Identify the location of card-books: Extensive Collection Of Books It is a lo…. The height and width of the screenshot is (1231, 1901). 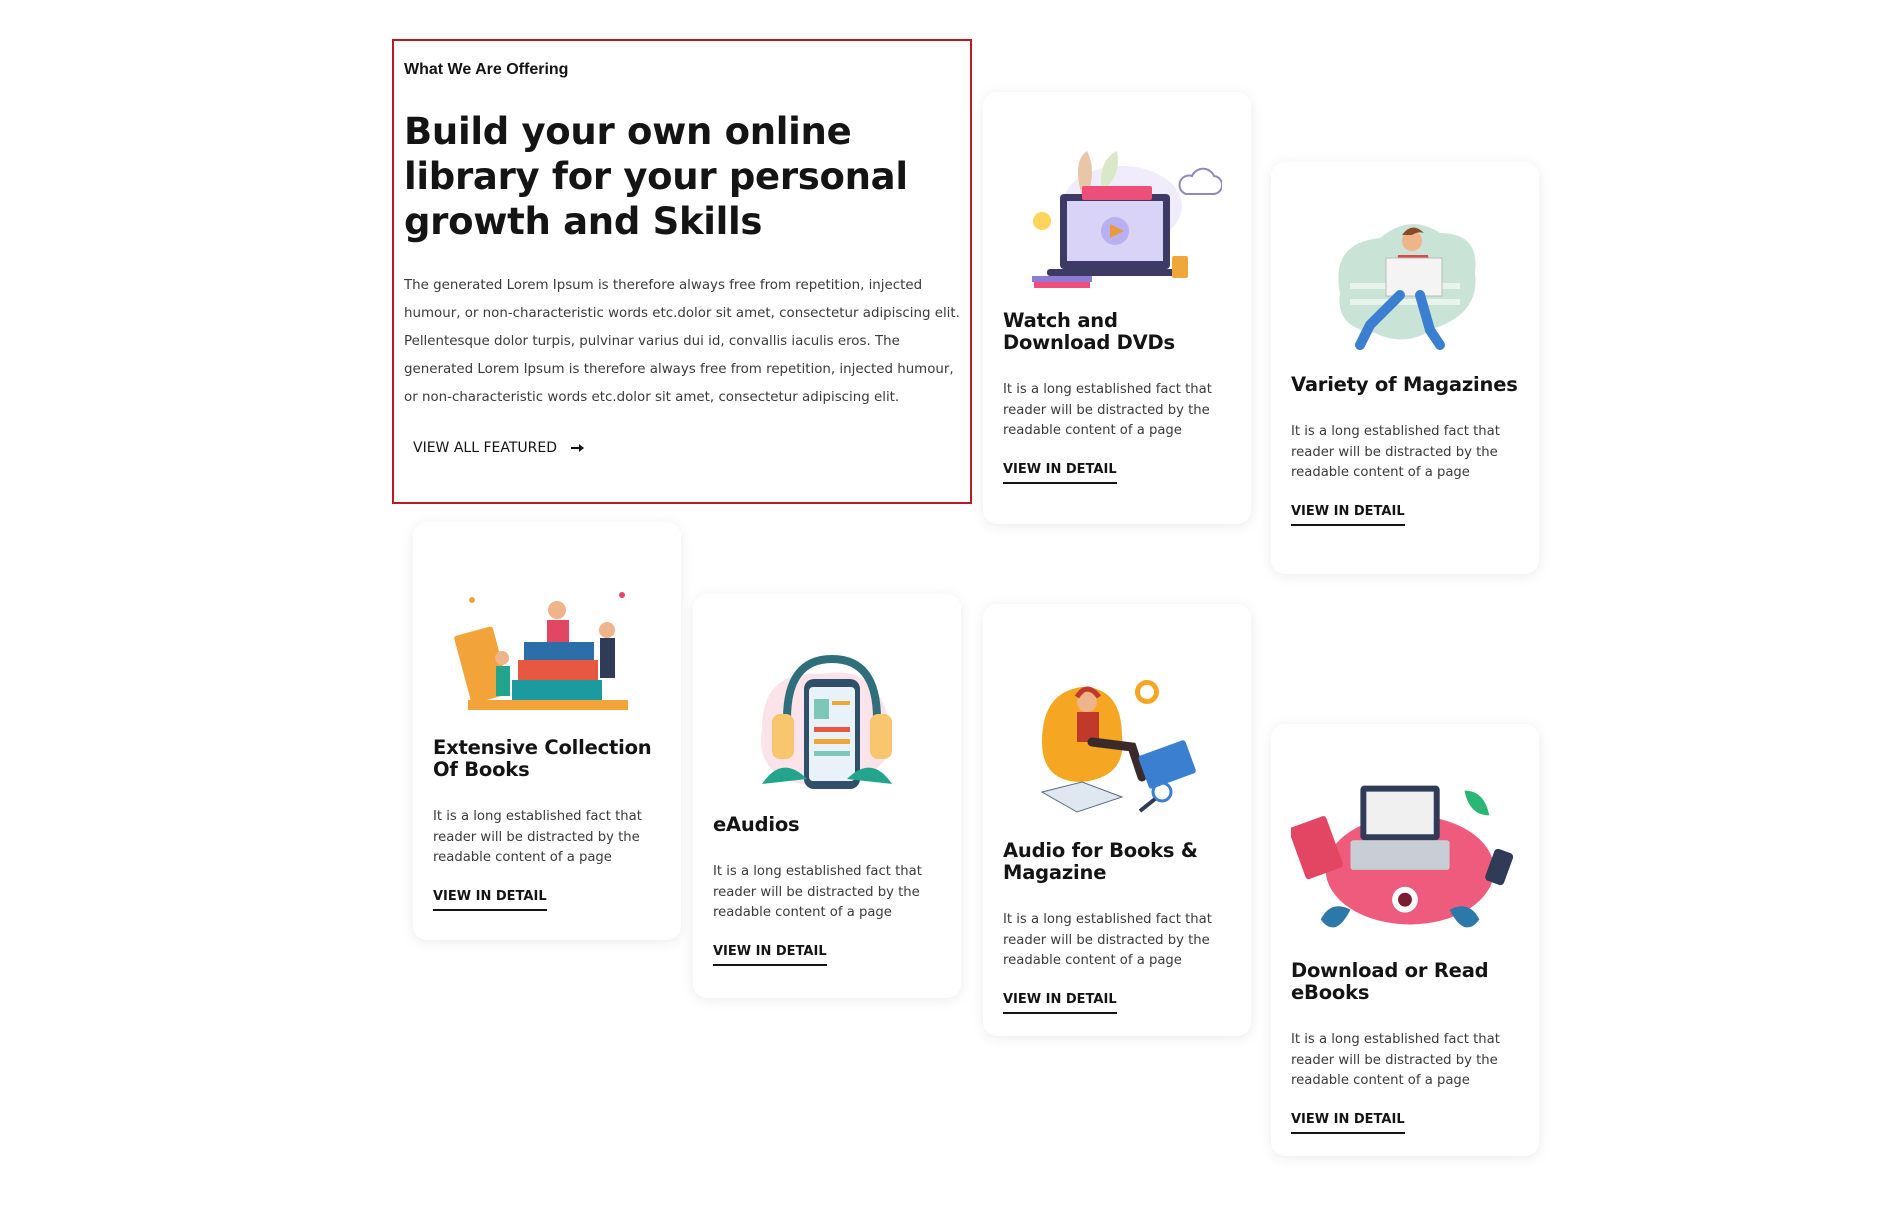
(547, 731).